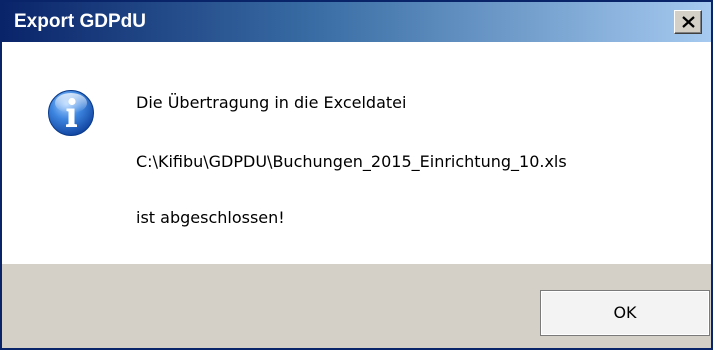 The width and height of the screenshot is (713, 350). Describe the element at coordinates (71, 113) in the screenshot. I see `info-icon` at that location.